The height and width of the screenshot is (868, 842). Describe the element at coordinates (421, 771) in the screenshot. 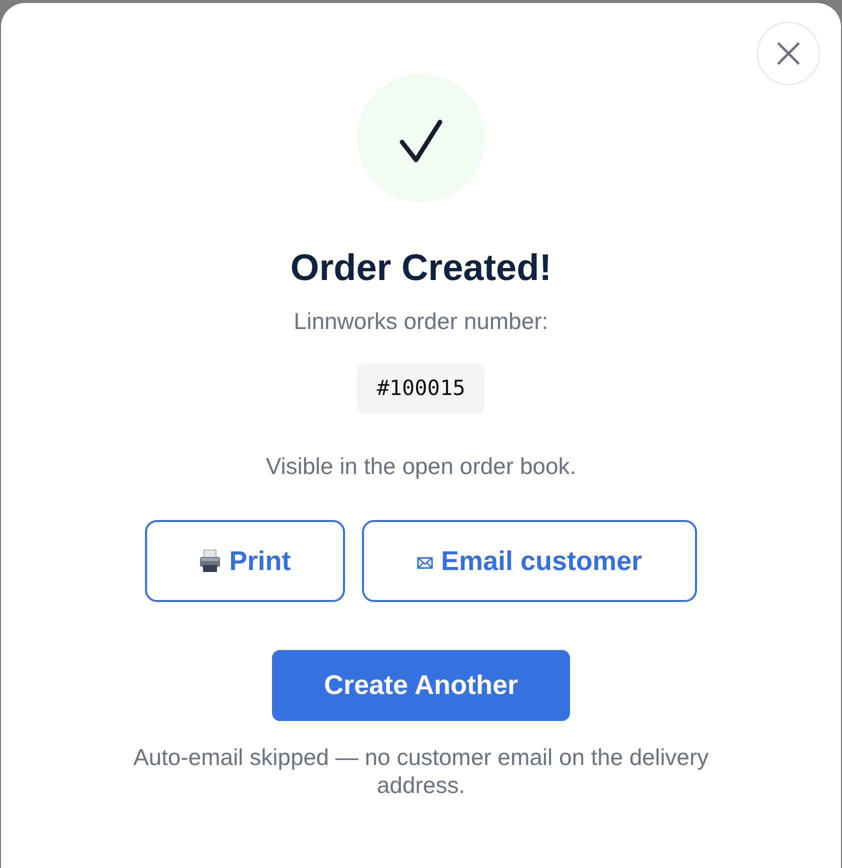

I see `footer-note: Auto-email skipped — no customer email on the delivery address.` at that location.